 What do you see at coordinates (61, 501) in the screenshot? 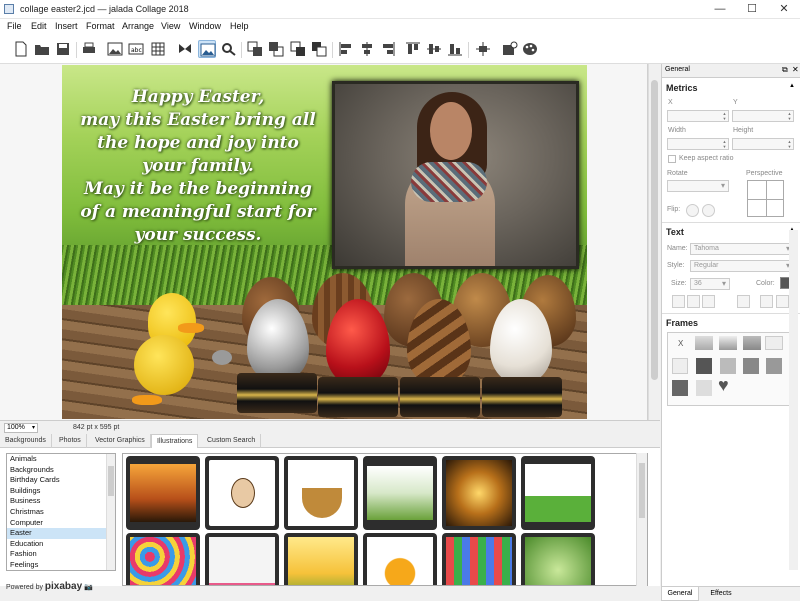
I see `list-item: Business` at bounding box center [61, 501].